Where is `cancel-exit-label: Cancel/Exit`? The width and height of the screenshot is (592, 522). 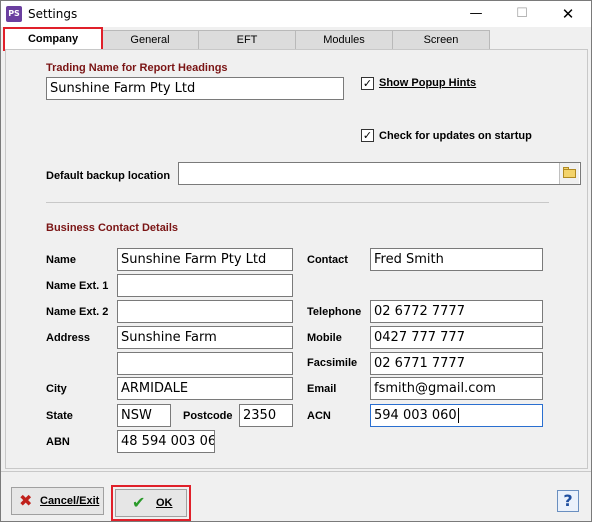 cancel-exit-label: Cancel/Exit is located at coordinates (70, 501).